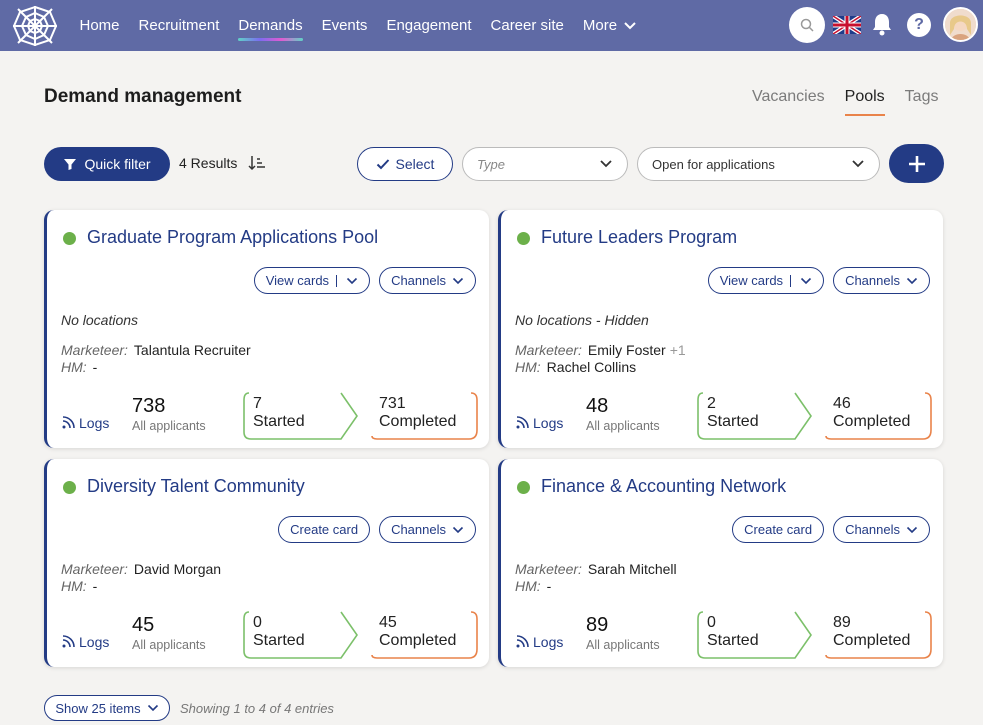 Image resolution: width=983 pixels, height=725 pixels. I want to click on page-size-dropdown: Show 25 items, so click(107, 708).